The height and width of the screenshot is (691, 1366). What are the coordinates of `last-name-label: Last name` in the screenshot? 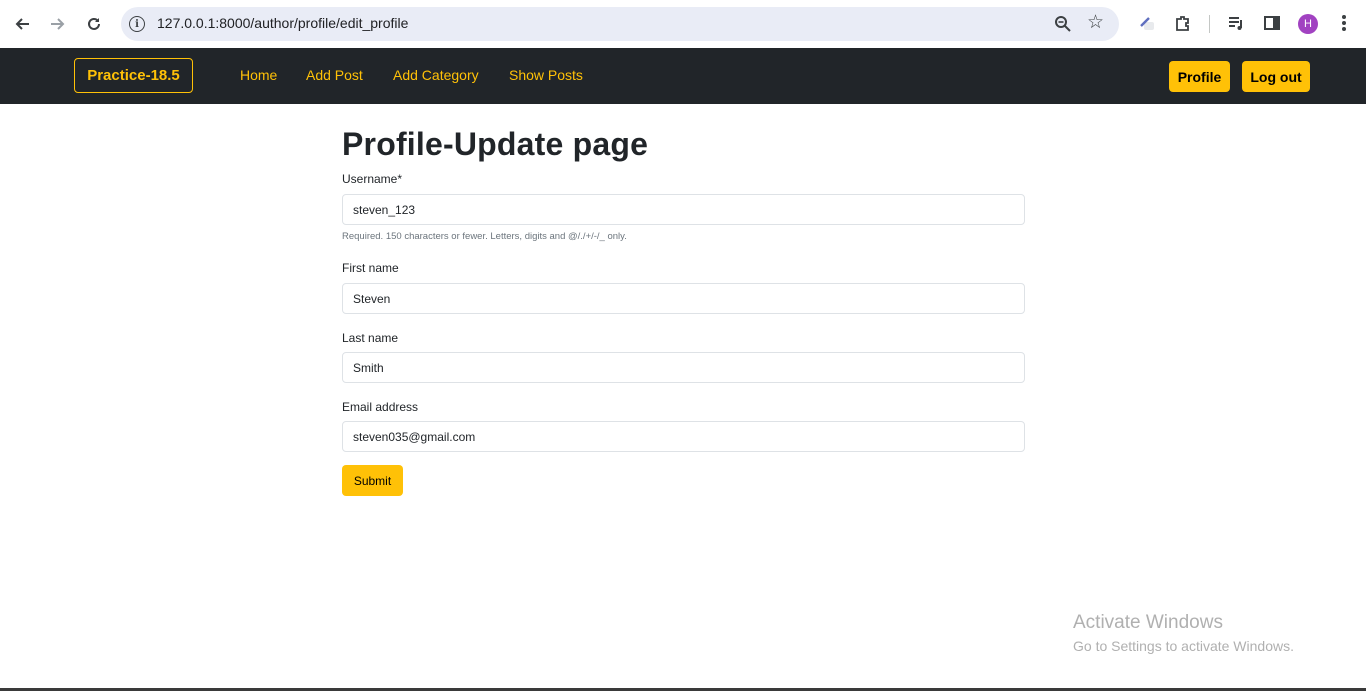 It's located at (370, 338).